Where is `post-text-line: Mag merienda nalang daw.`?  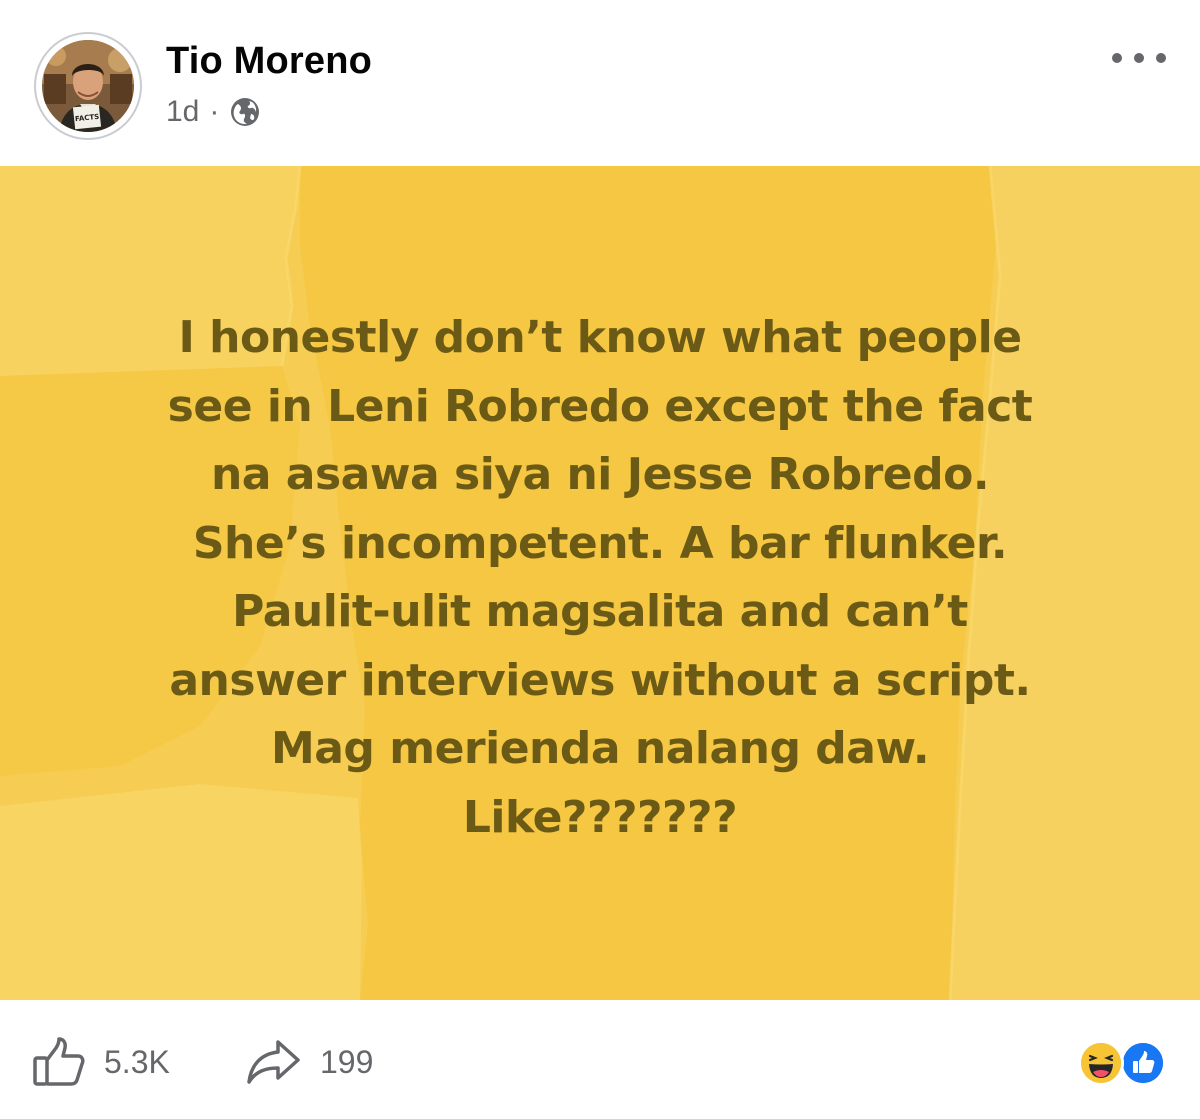 post-text-line: Mag merienda nalang daw. is located at coordinates (600, 748).